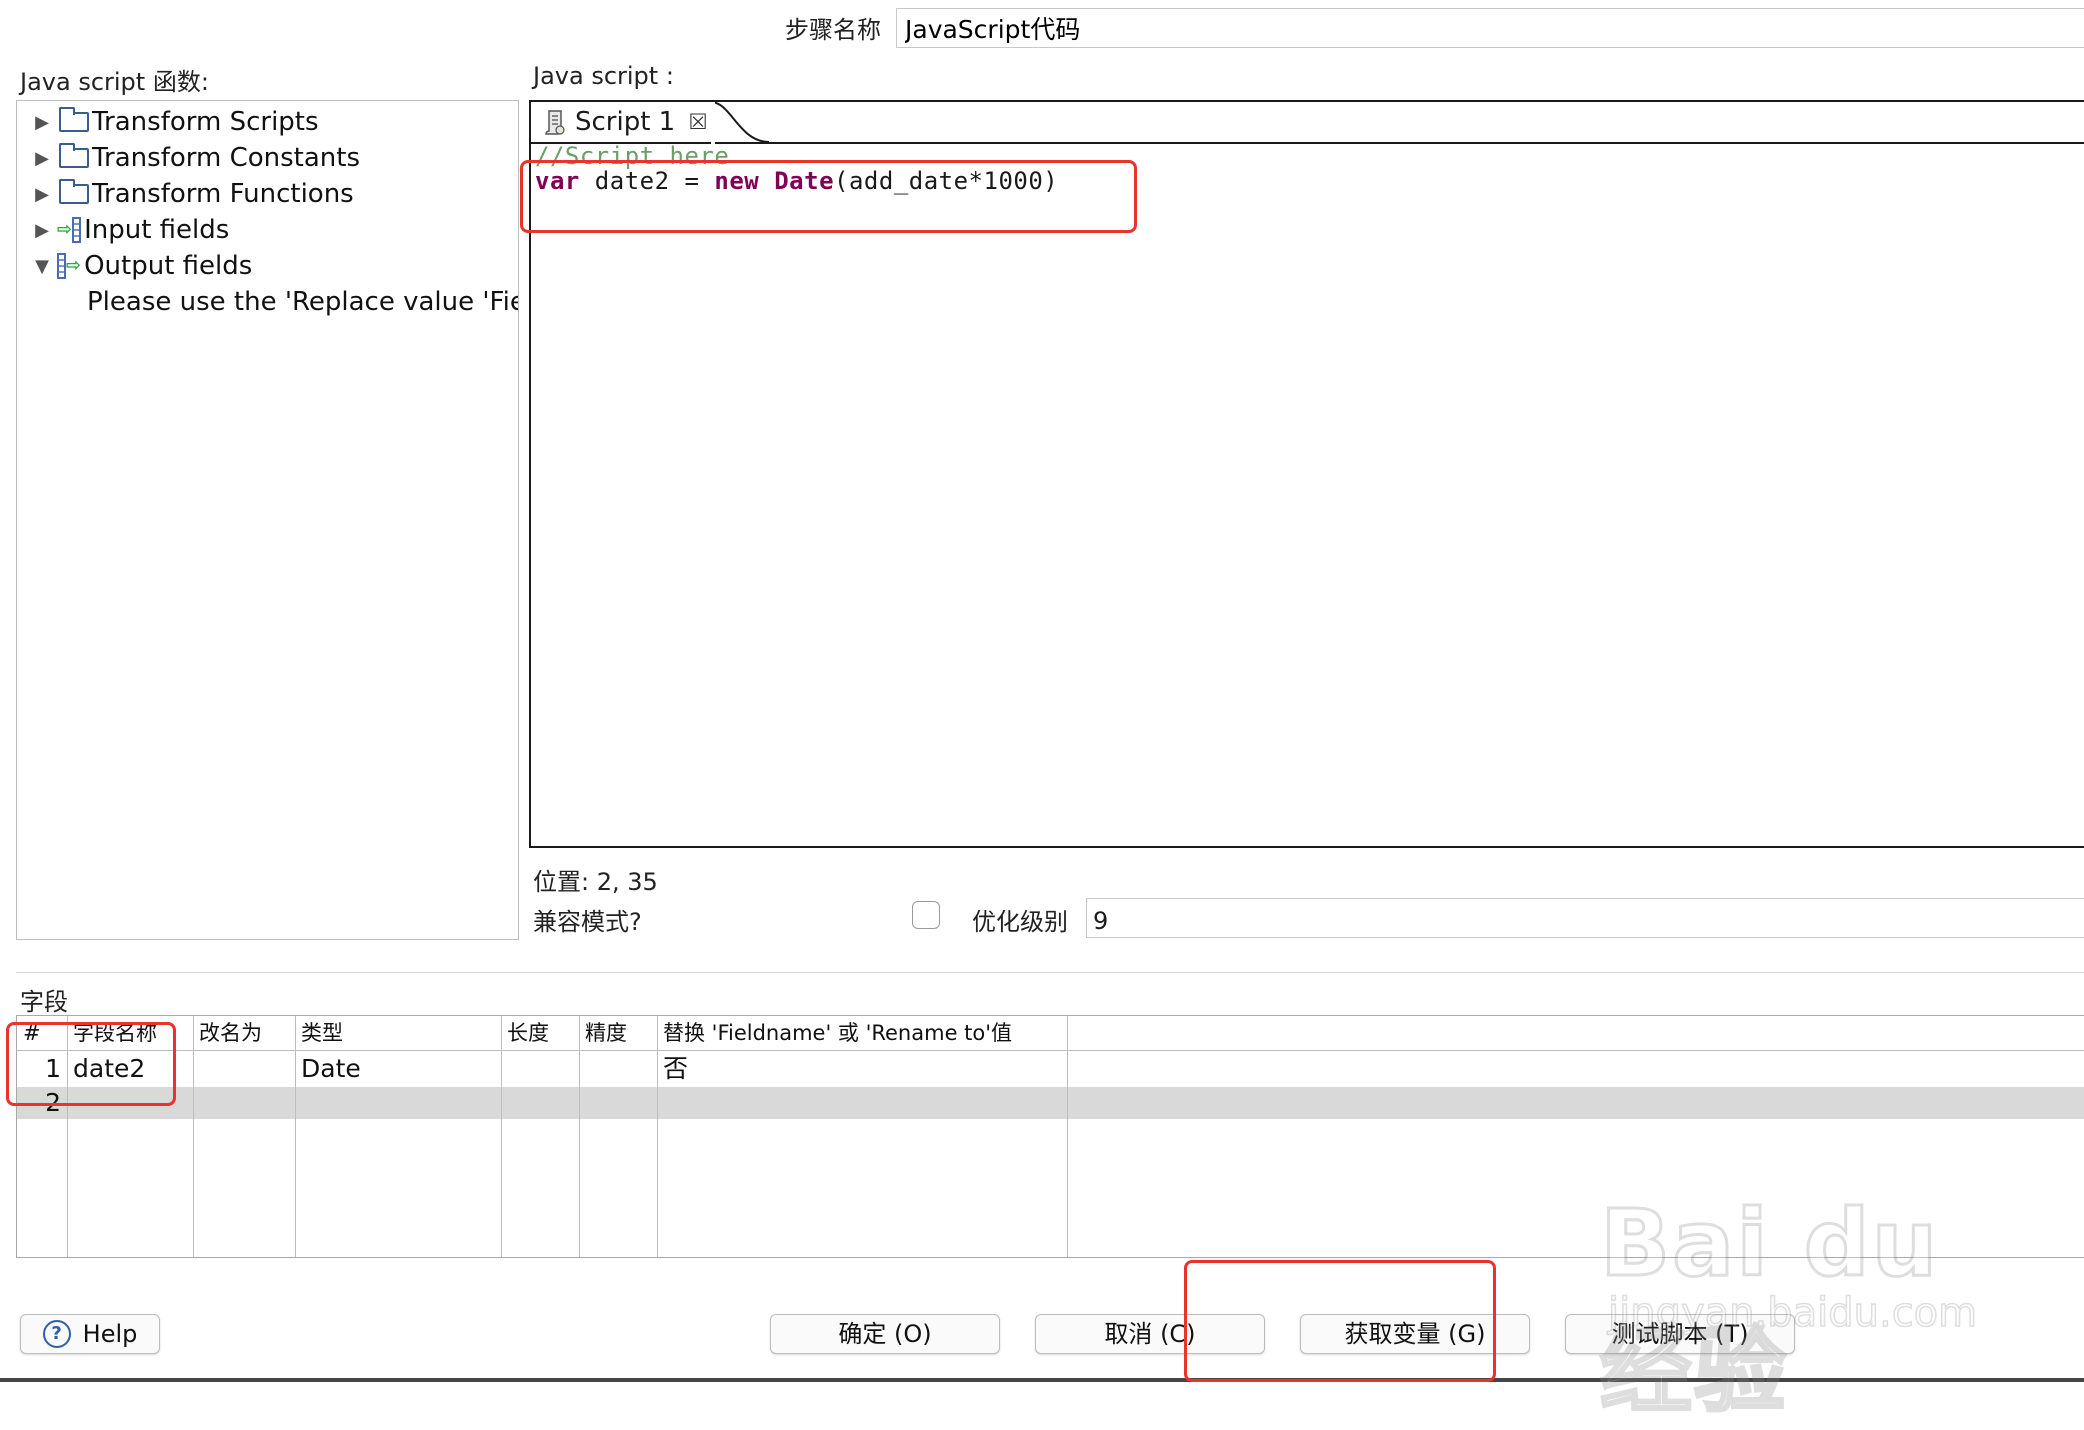  I want to click on code-keyword-var: var, so click(557, 181).